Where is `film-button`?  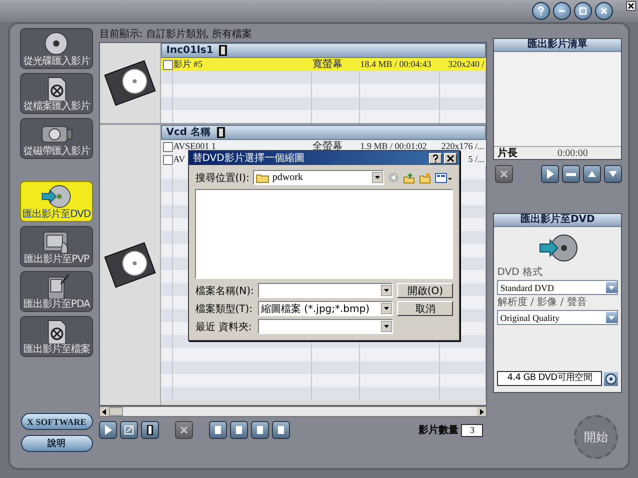
film-button is located at coordinates (150, 430).